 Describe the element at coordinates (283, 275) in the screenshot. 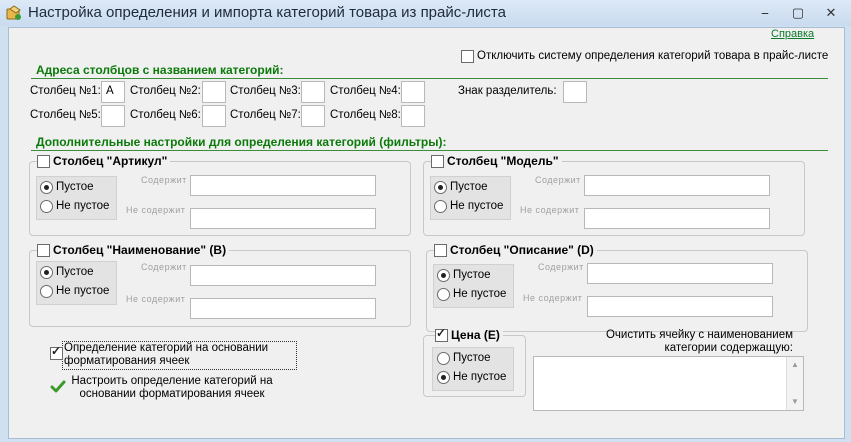

I see `name-contains-input` at that location.